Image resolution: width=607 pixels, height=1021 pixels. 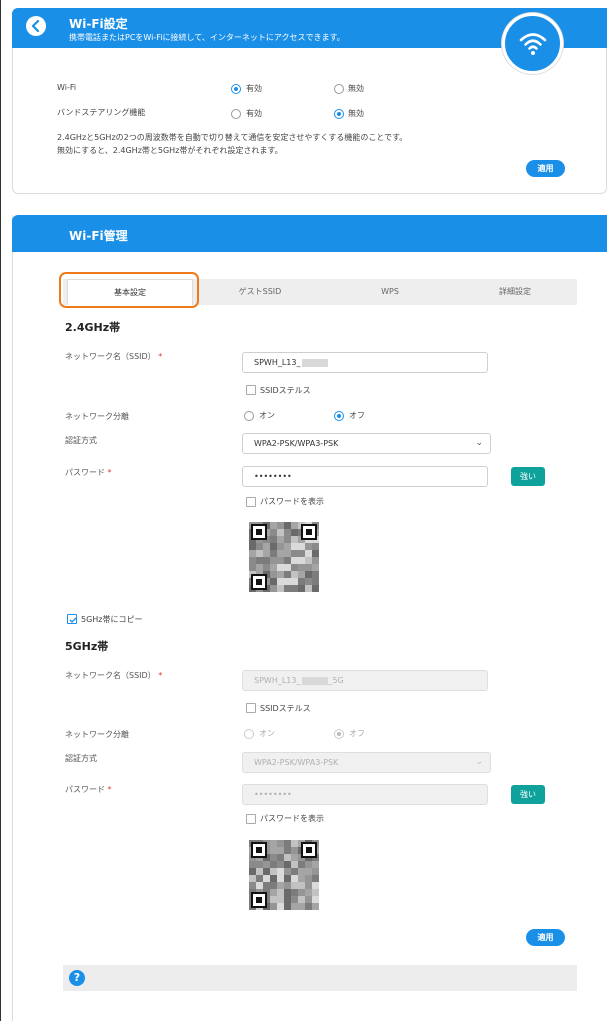 What do you see at coordinates (249, 416) in the screenshot?
I see `isolation-24-on-radio` at bounding box center [249, 416].